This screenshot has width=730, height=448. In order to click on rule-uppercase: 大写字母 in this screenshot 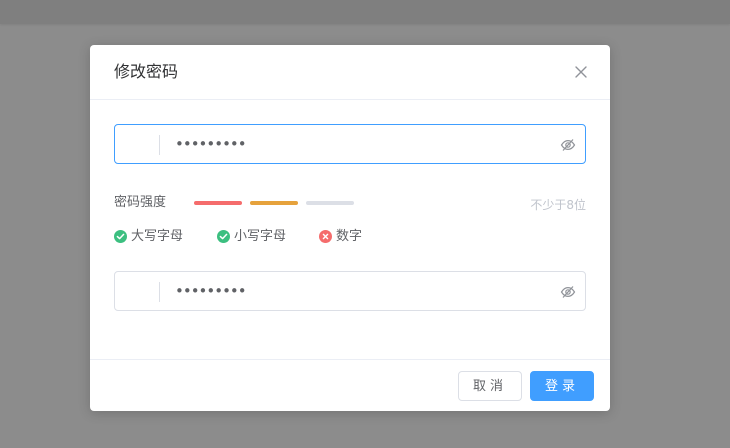, I will do `click(148, 237)`.